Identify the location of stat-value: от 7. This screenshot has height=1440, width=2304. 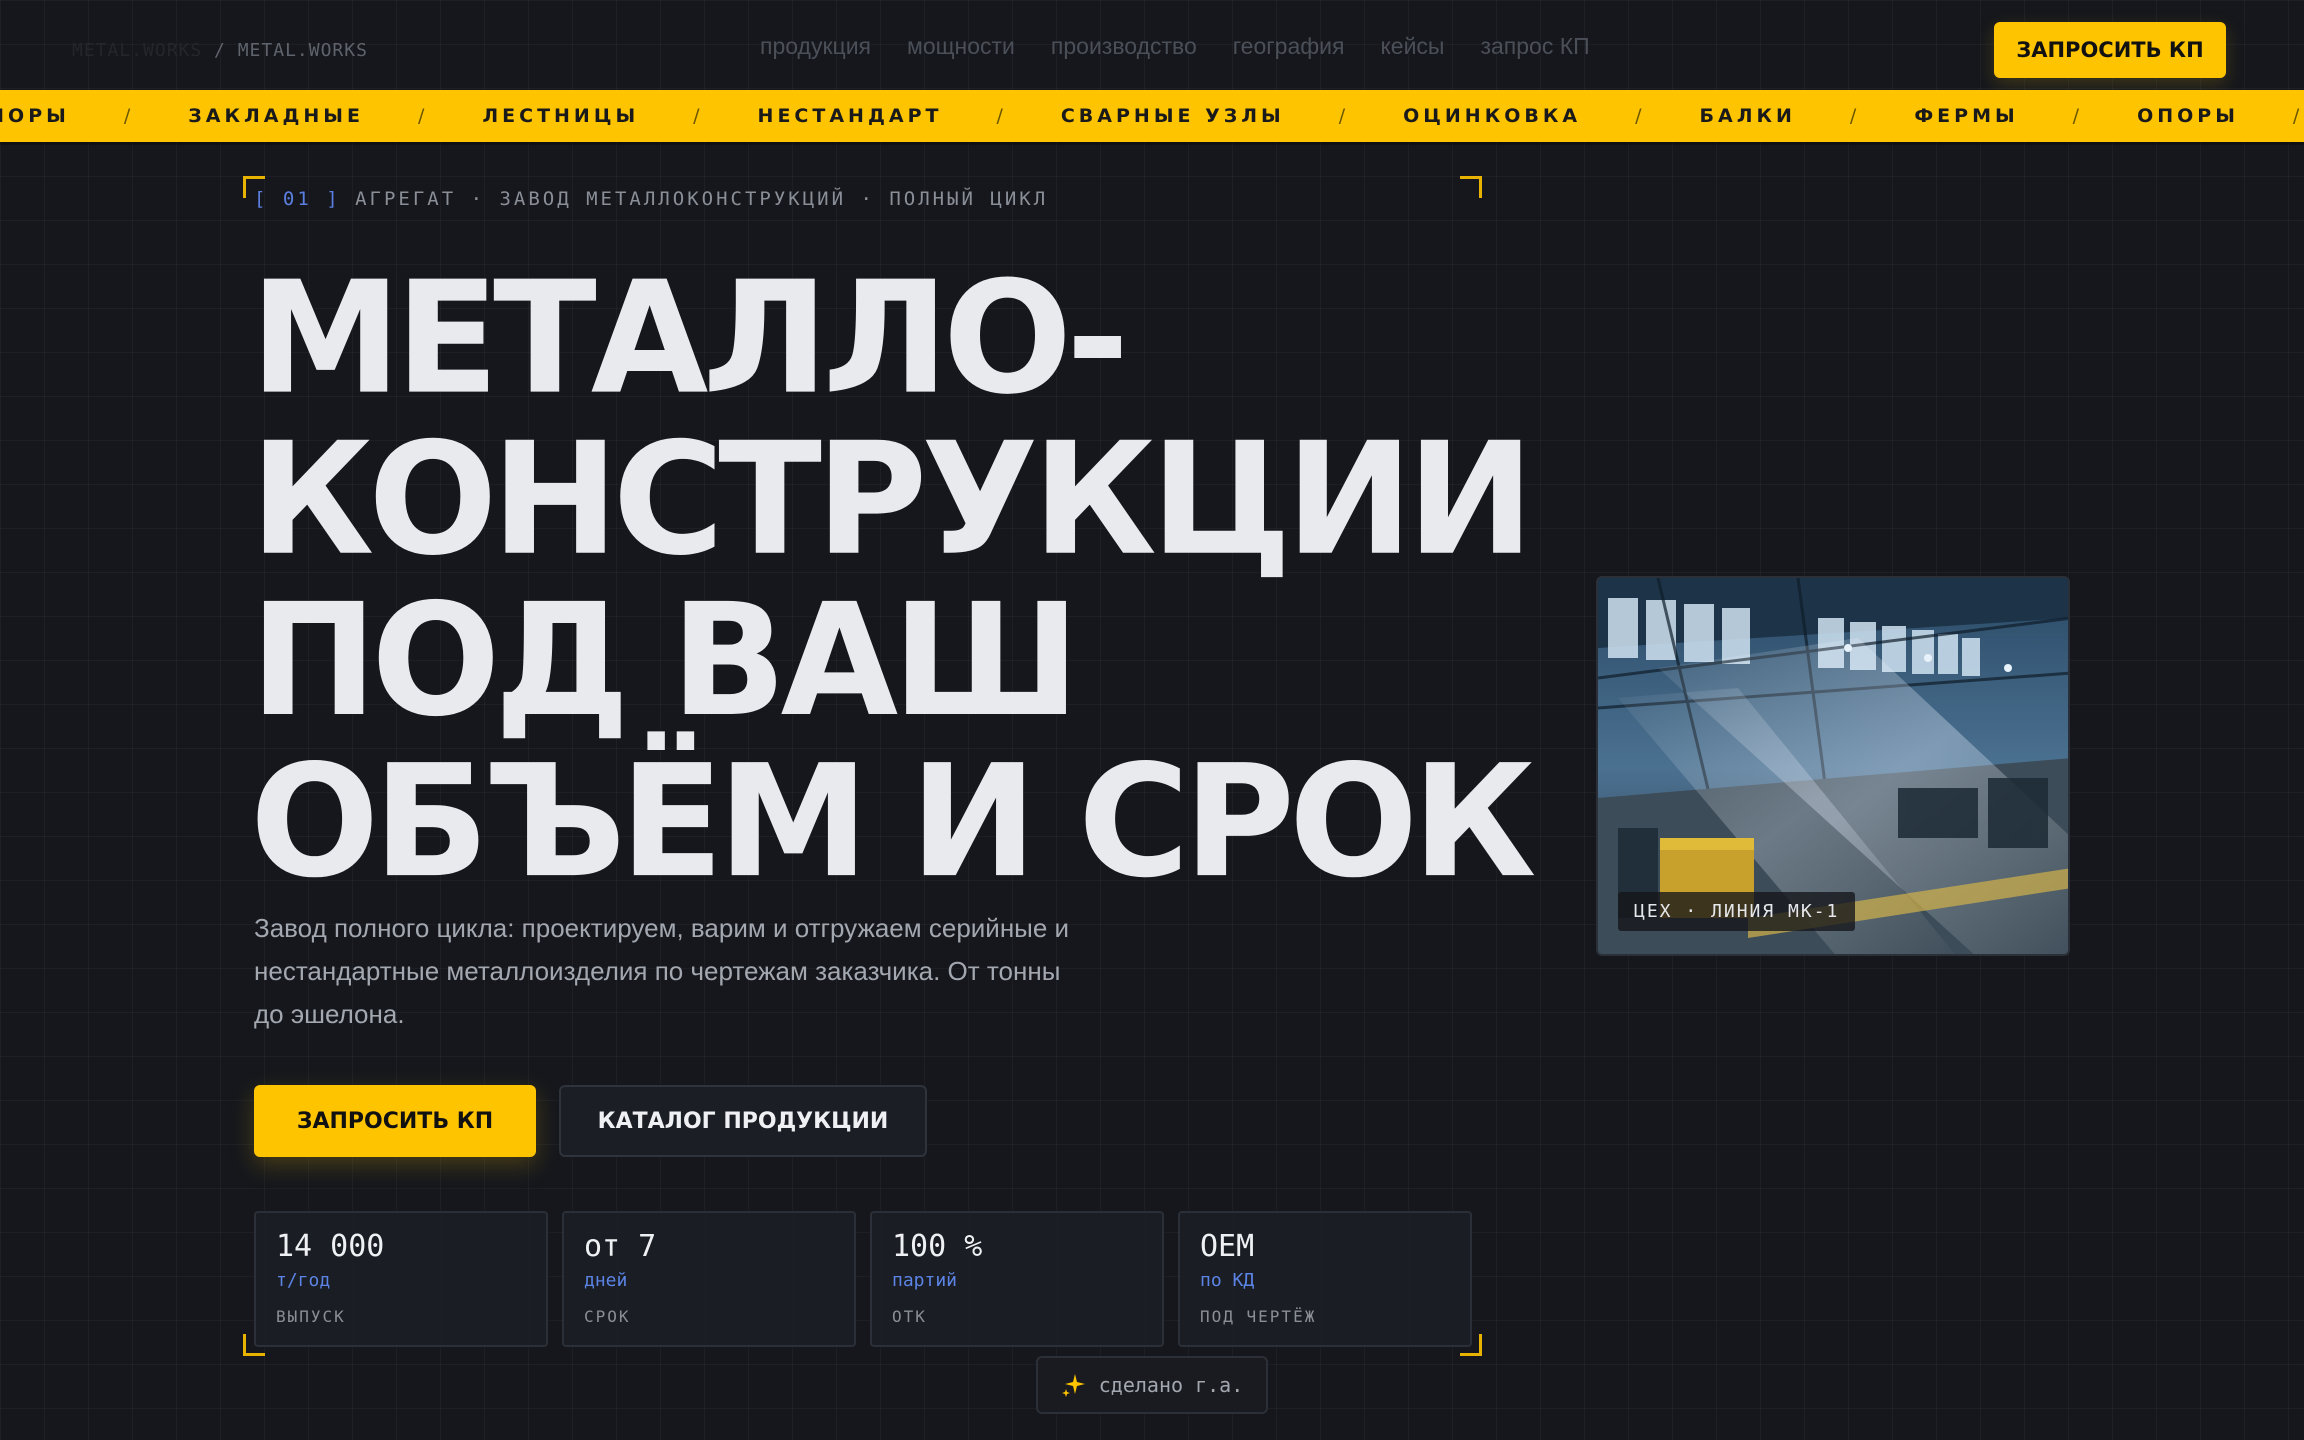
(620, 1246).